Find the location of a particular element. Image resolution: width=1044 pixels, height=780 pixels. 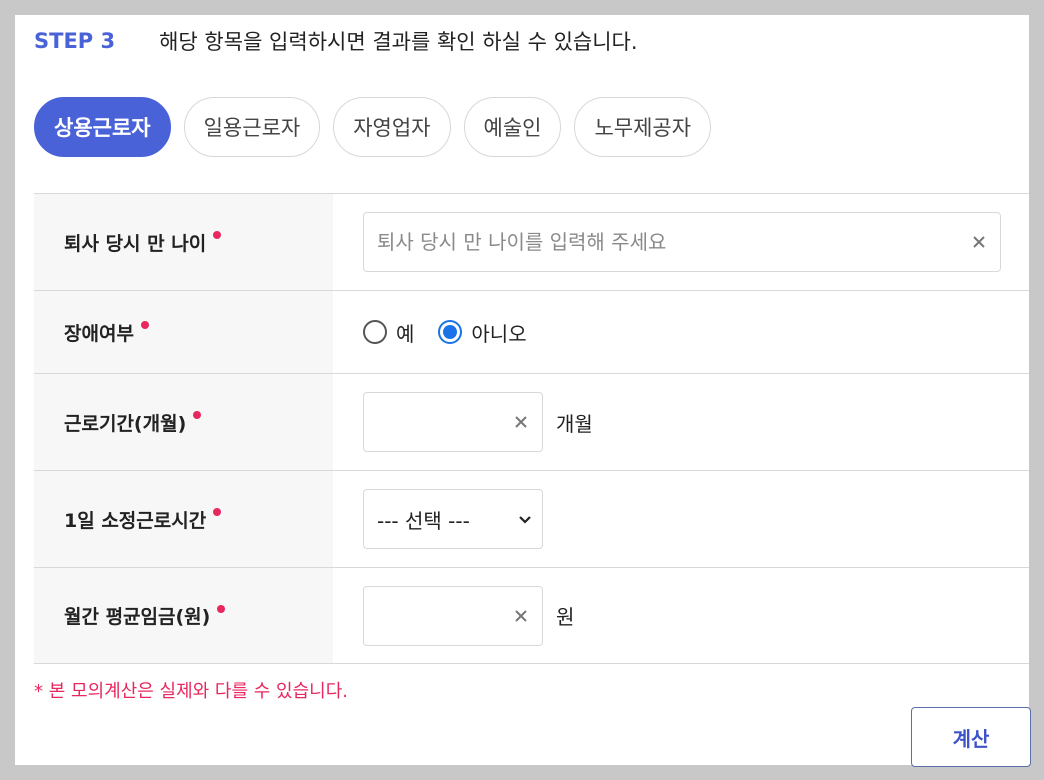

wage-unit: 원 is located at coordinates (565, 617).